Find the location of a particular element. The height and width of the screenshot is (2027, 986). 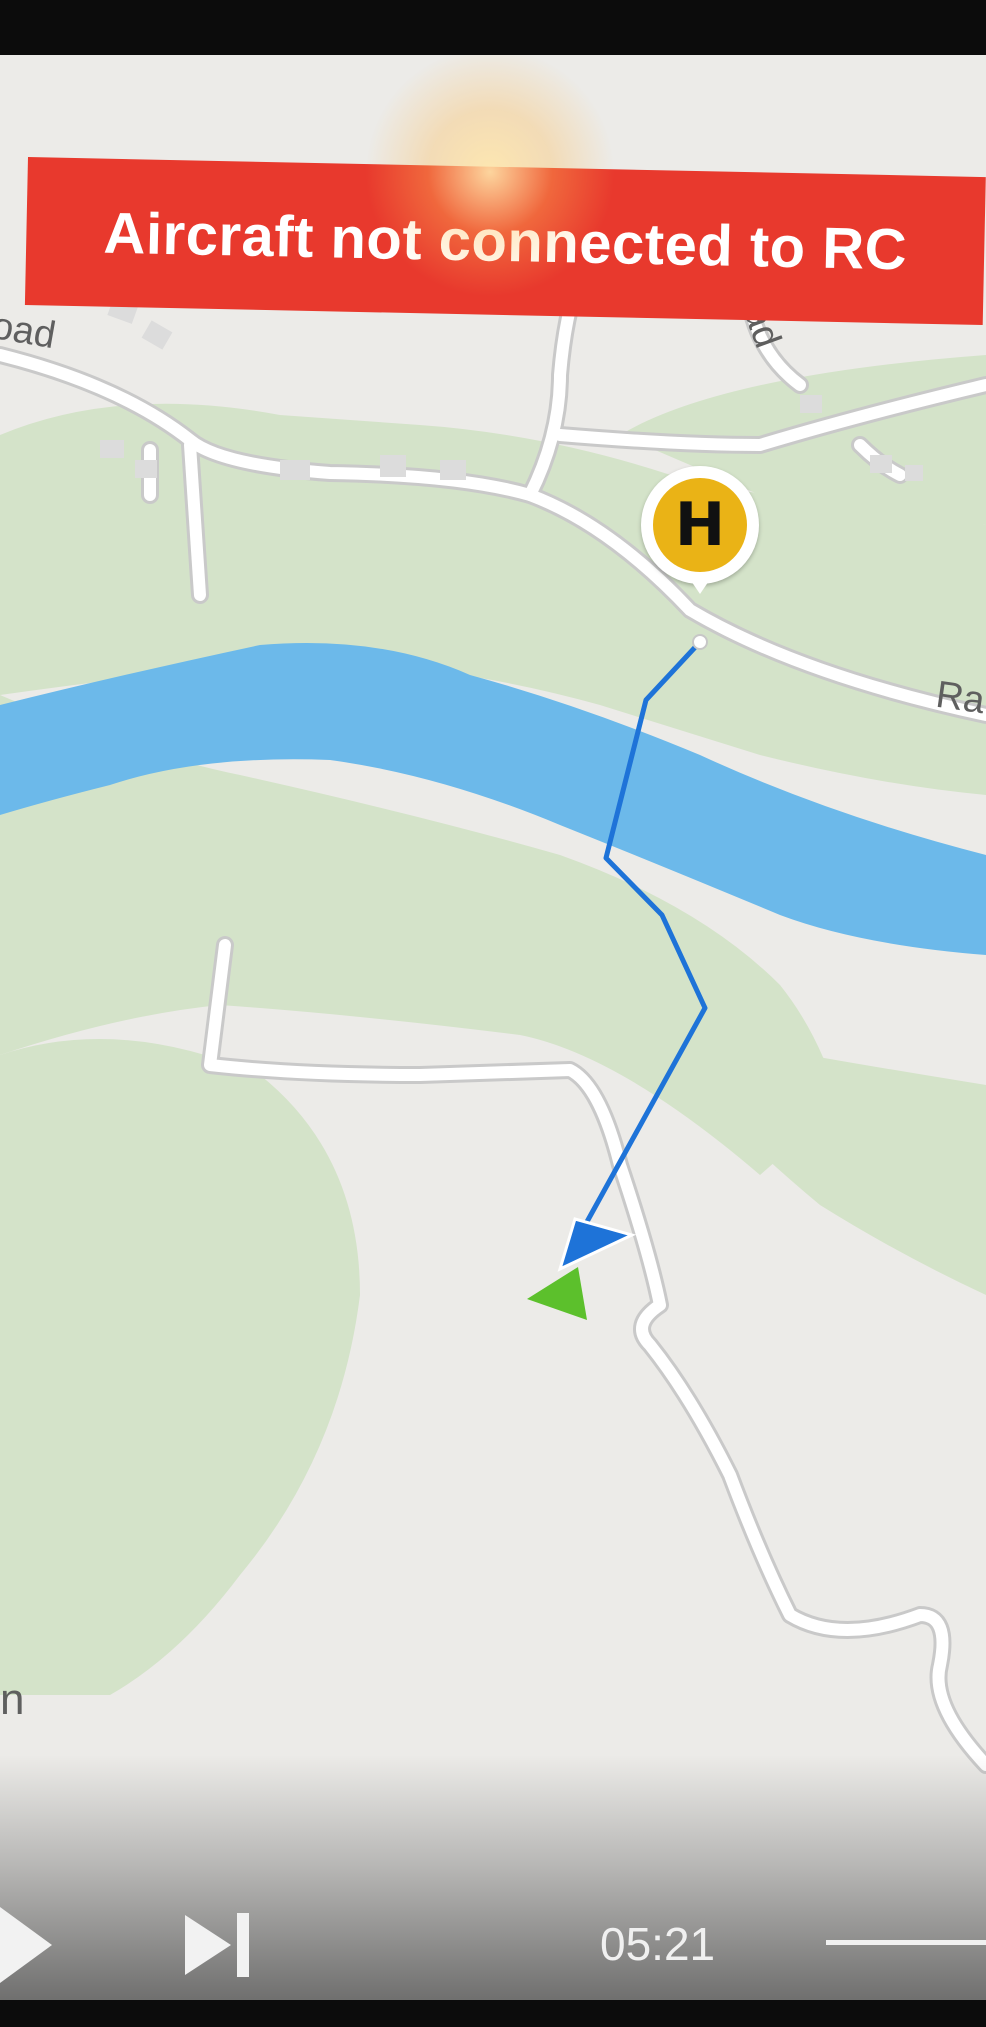

skip-next-icon is located at coordinates (225, 1945).